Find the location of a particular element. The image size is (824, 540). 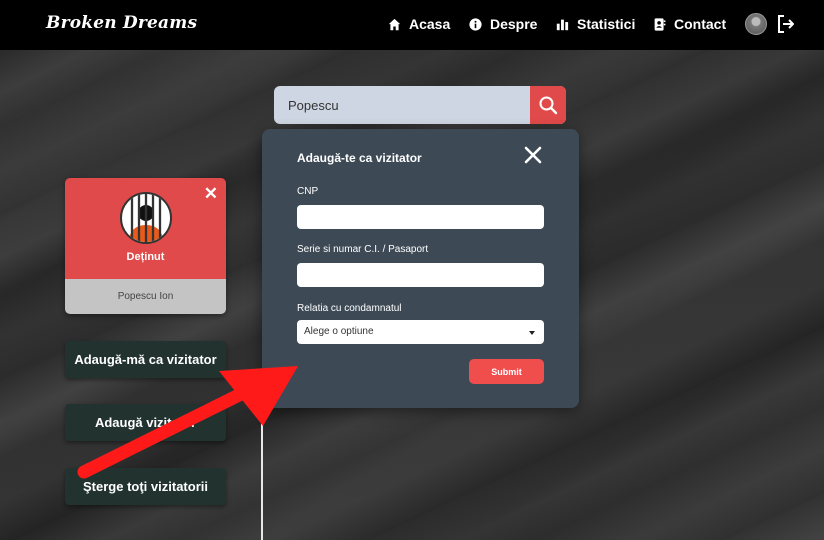

inmate-name: Popescu Ion is located at coordinates (145, 296).